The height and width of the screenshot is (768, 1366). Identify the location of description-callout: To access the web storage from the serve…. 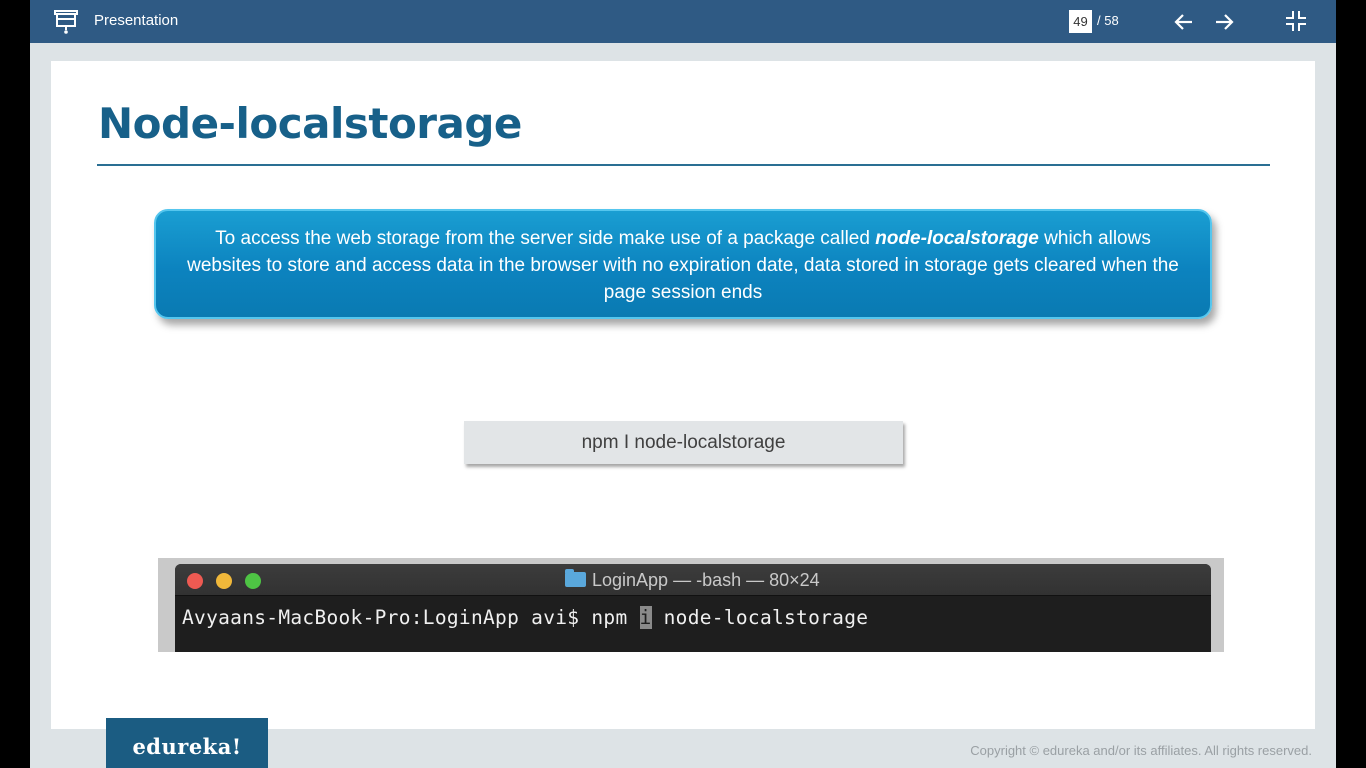
(683, 264).